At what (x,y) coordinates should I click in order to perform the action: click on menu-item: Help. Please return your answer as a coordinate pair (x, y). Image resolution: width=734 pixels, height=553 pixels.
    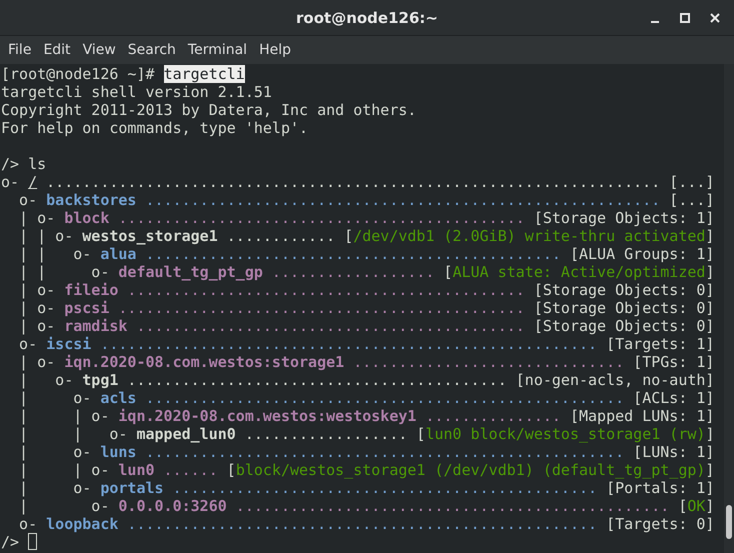
    Looking at the image, I should click on (275, 50).